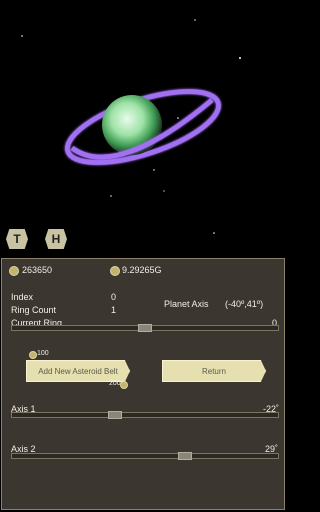  Describe the element at coordinates (142, 270) in the screenshot. I see `mass-value: 9.29265G` at that location.